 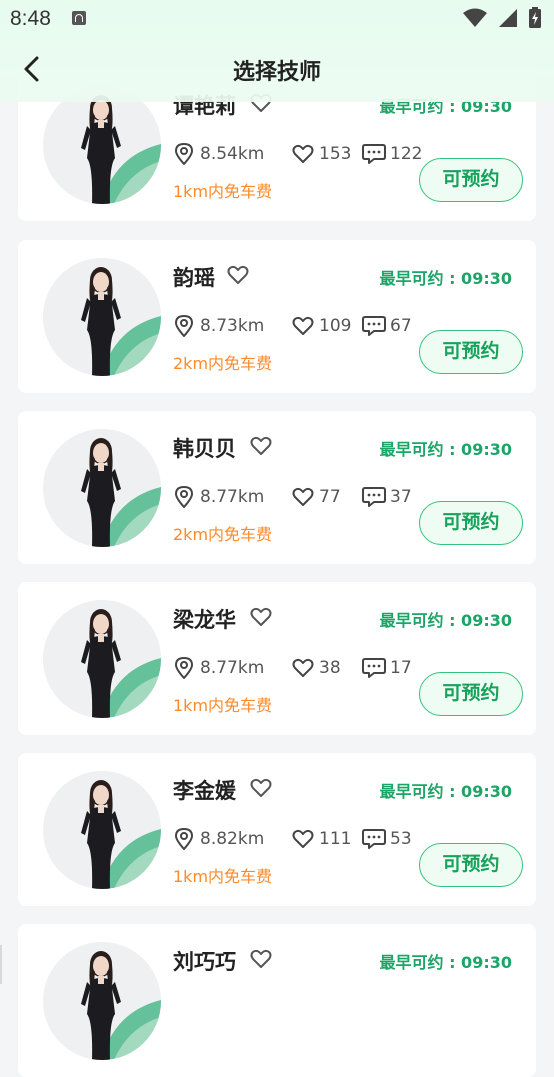 I want to click on signal-icon, so click(x=508, y=18).